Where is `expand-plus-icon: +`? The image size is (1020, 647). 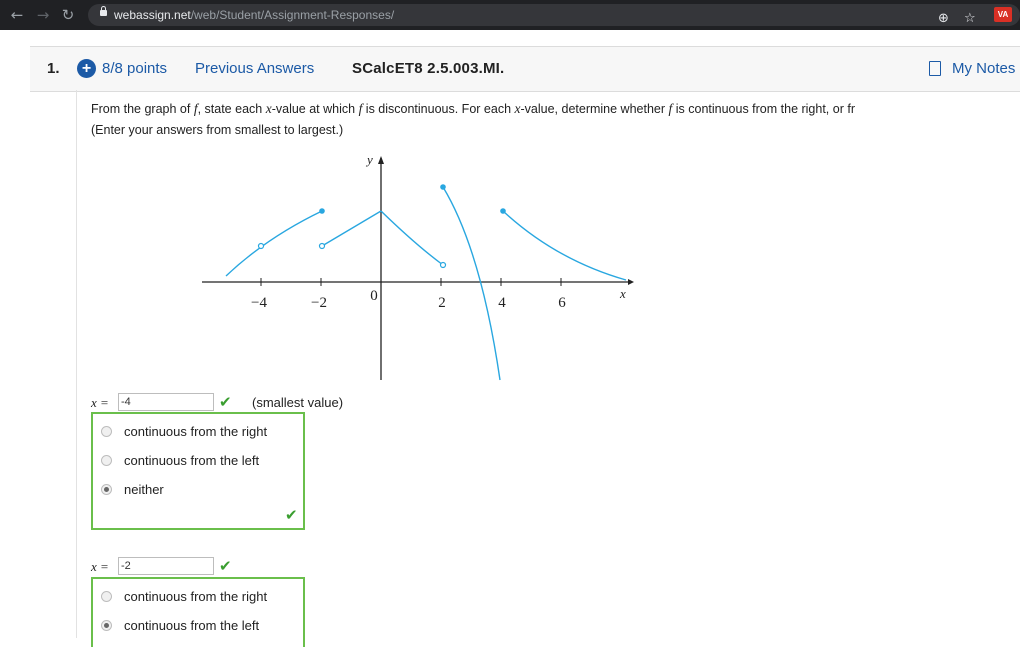 expand-plus-icon: + is located at coordinates (86, 68).